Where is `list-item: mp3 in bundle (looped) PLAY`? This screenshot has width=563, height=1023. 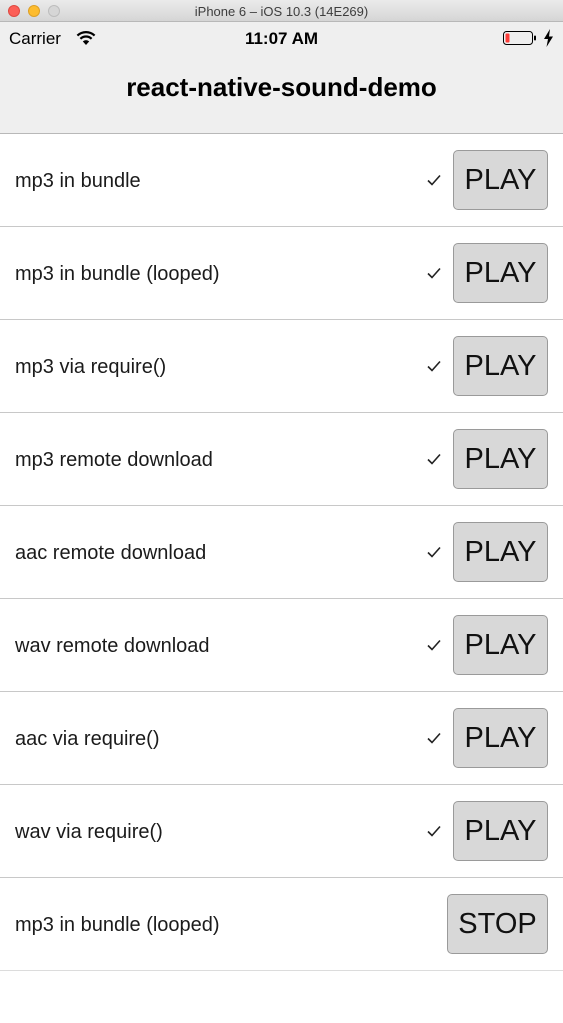 list-item: mp3 in bundle (looped) PLAY is located at coordinates (281, 273).